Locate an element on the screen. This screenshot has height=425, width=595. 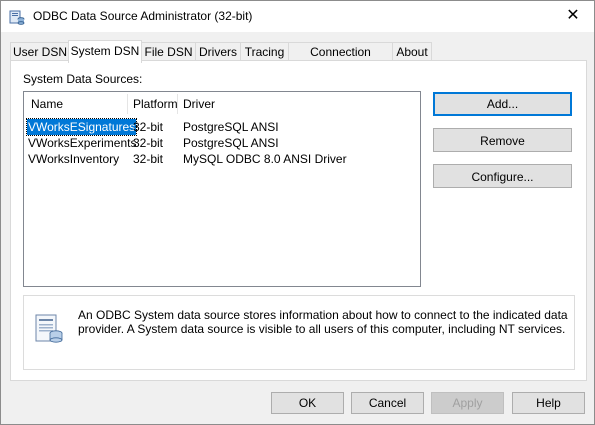
tab-drivers: Drivers is located at coordinates (218, 51).